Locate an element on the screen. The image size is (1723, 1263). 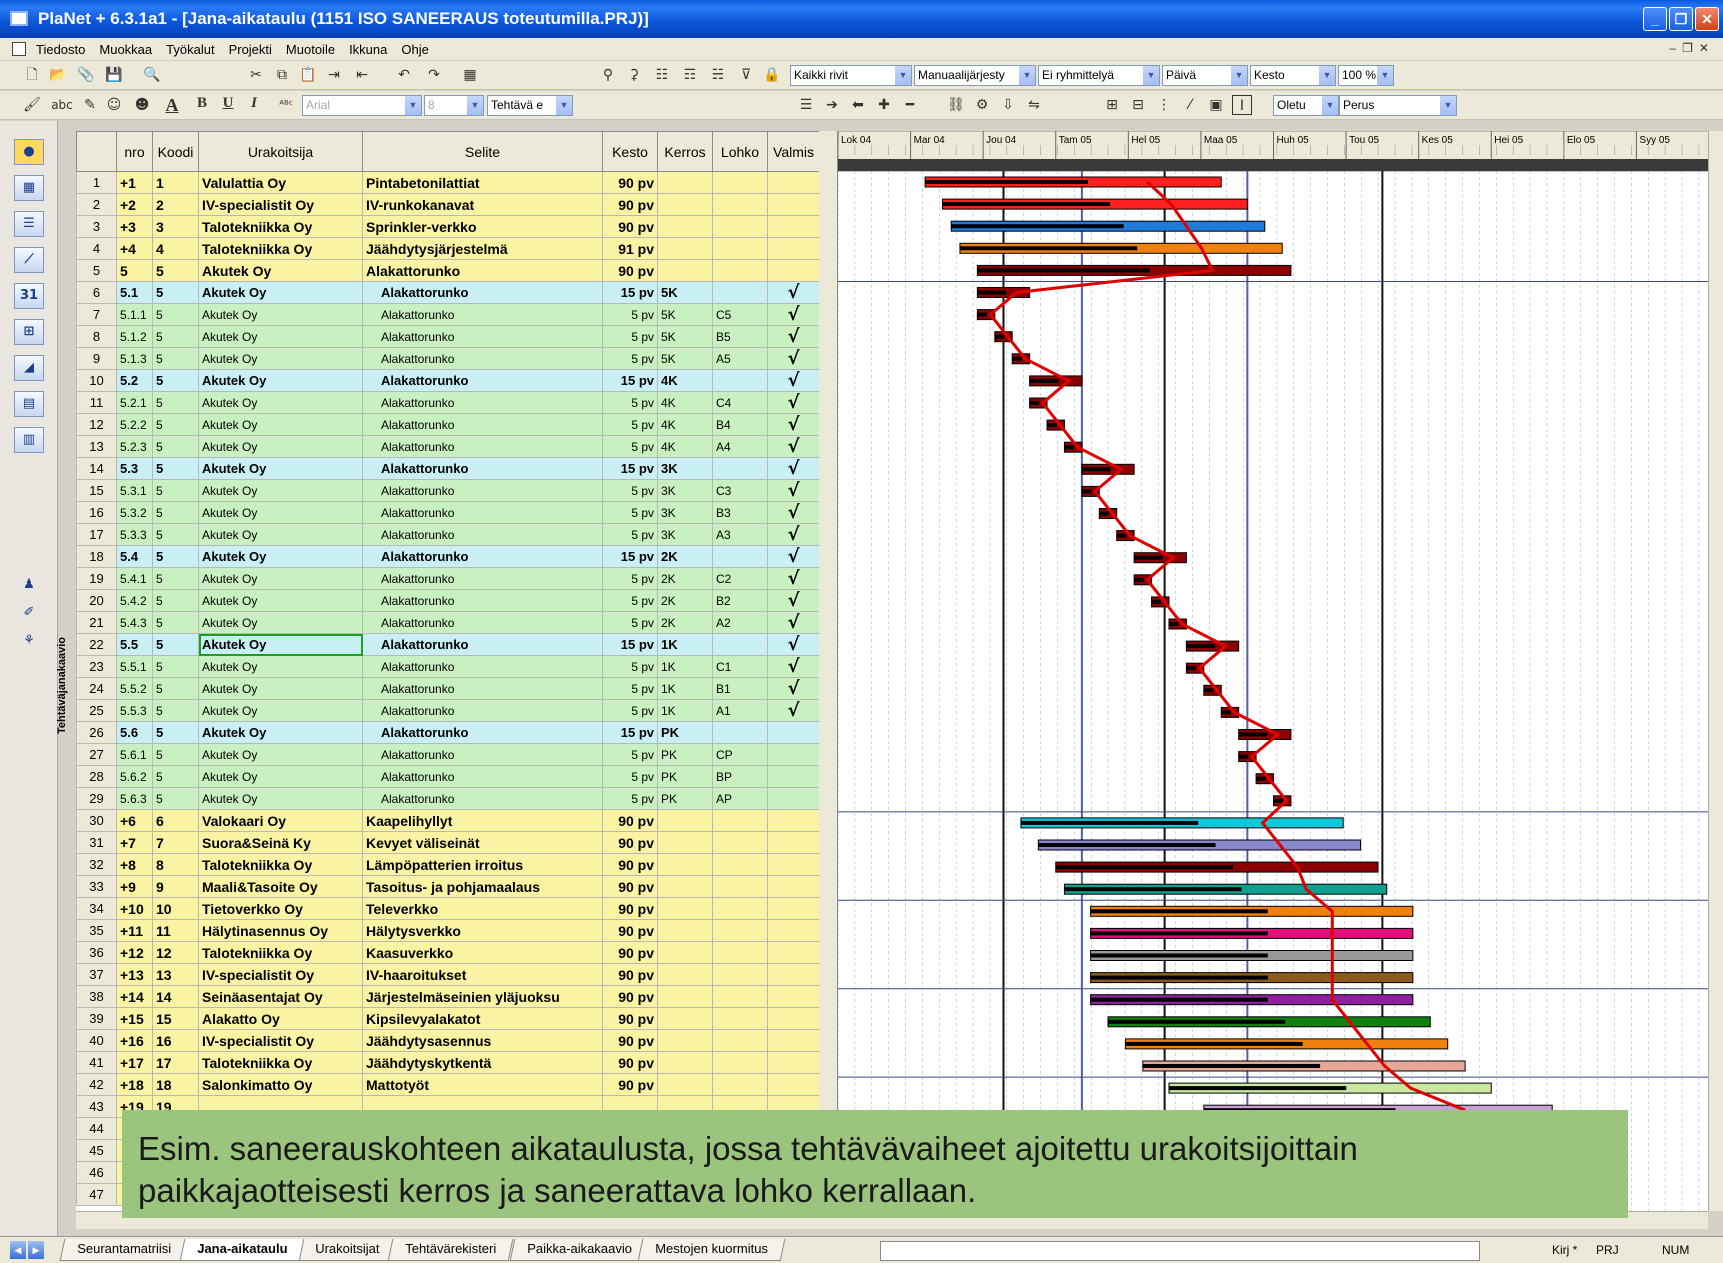
table-row: 20 5.4.2 5 Akutek Oy Alakattorunko 5 pv 2K B2 √ is located at coordinates (447, 600).